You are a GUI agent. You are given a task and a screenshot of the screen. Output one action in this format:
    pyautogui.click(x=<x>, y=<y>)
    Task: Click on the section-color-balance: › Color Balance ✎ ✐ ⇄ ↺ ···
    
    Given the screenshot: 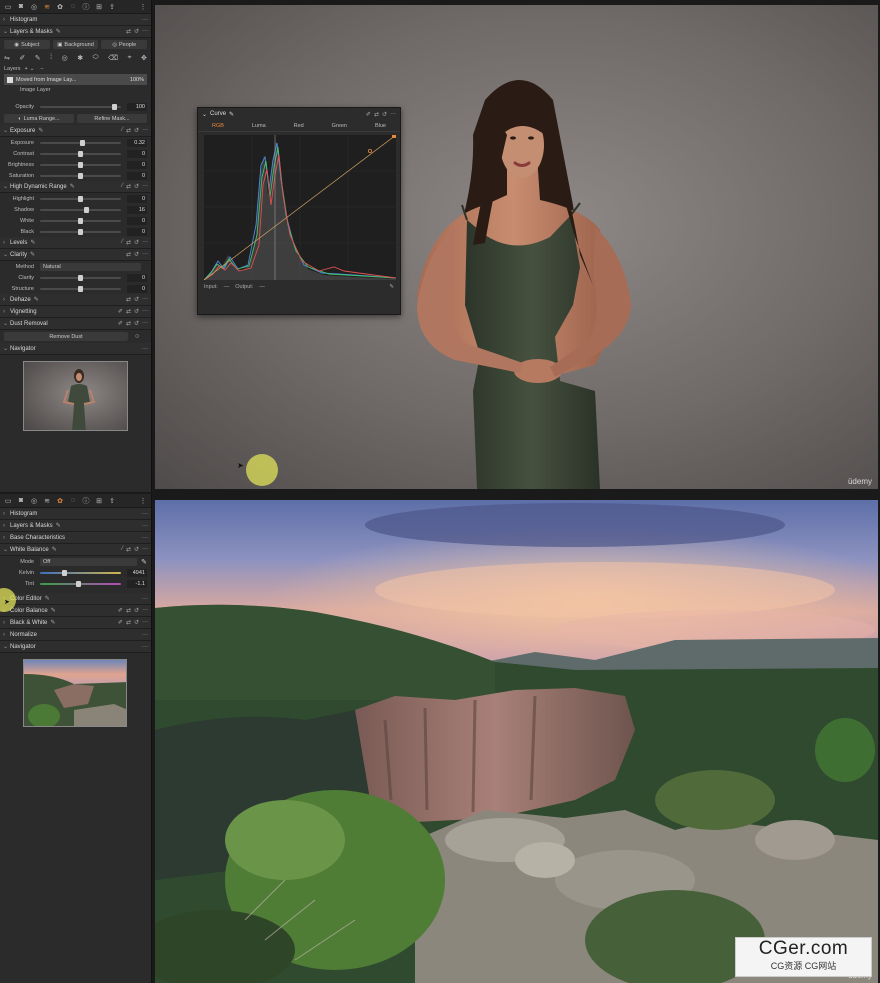 What is the action you would take?
    pyautogui.click(x=75, y=611)
    